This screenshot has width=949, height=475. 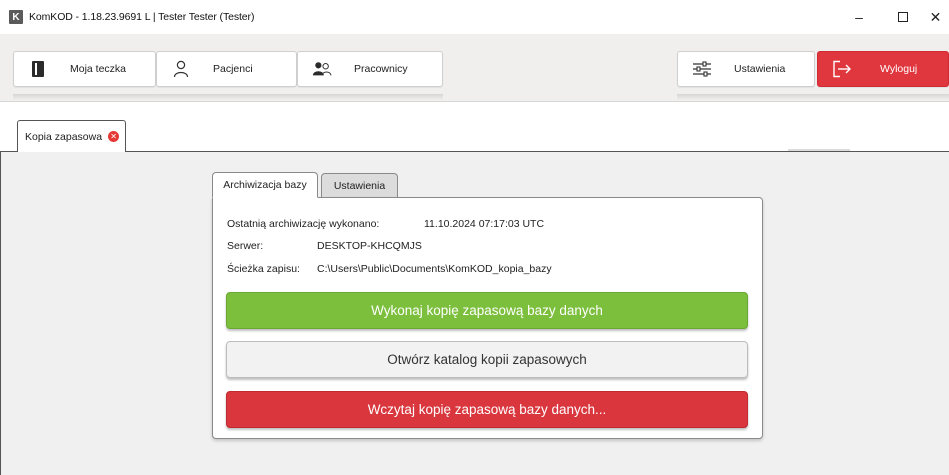 I want to click on pracownicy-label: Pracownicy, so click(x=381, y=69).